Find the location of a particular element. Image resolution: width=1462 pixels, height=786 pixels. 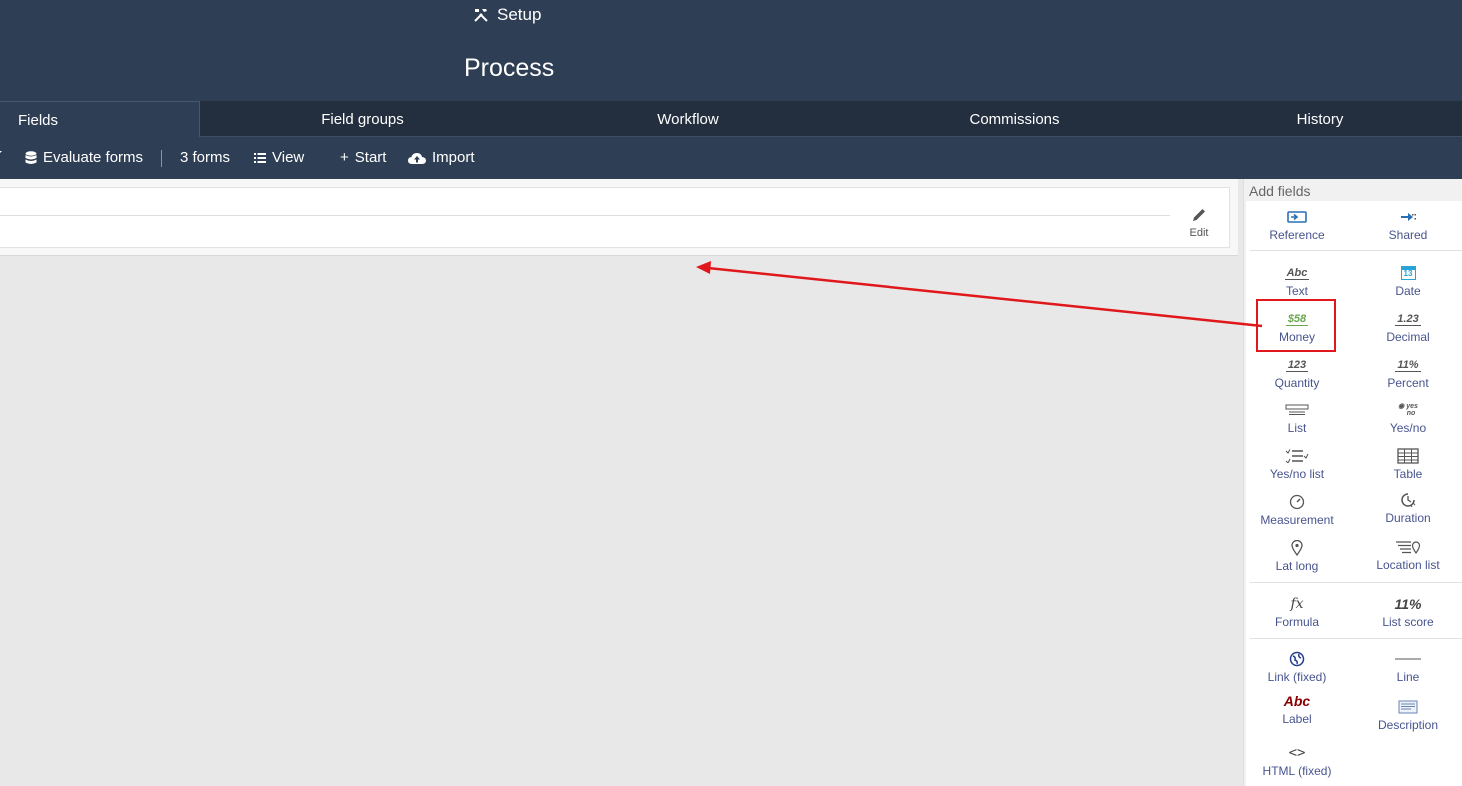

field-label: Shared is located at coordinates (1408, 235).